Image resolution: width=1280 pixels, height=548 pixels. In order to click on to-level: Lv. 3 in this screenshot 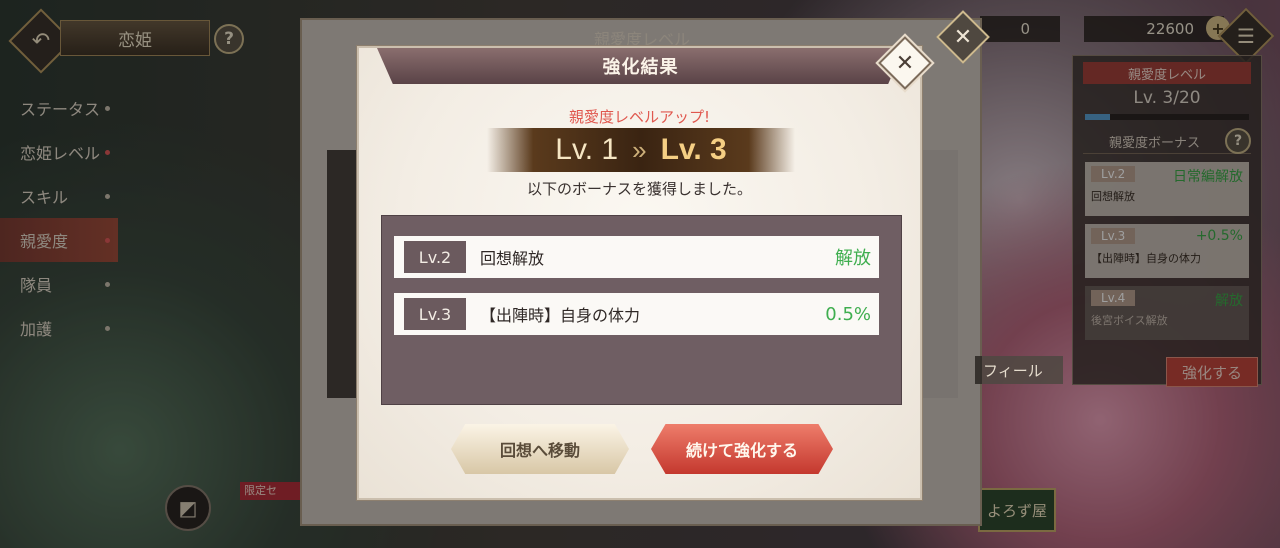, I will do `click(693, 149)`.